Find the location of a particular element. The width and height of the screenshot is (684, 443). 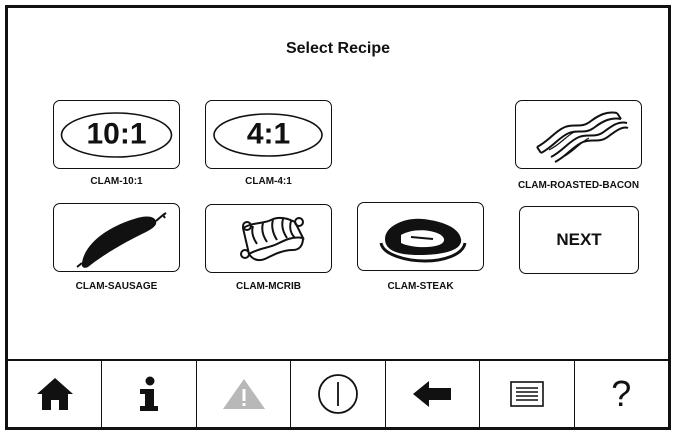

recipe-button-clam-4-1: 4:1 is located at coordinates (268, 134).